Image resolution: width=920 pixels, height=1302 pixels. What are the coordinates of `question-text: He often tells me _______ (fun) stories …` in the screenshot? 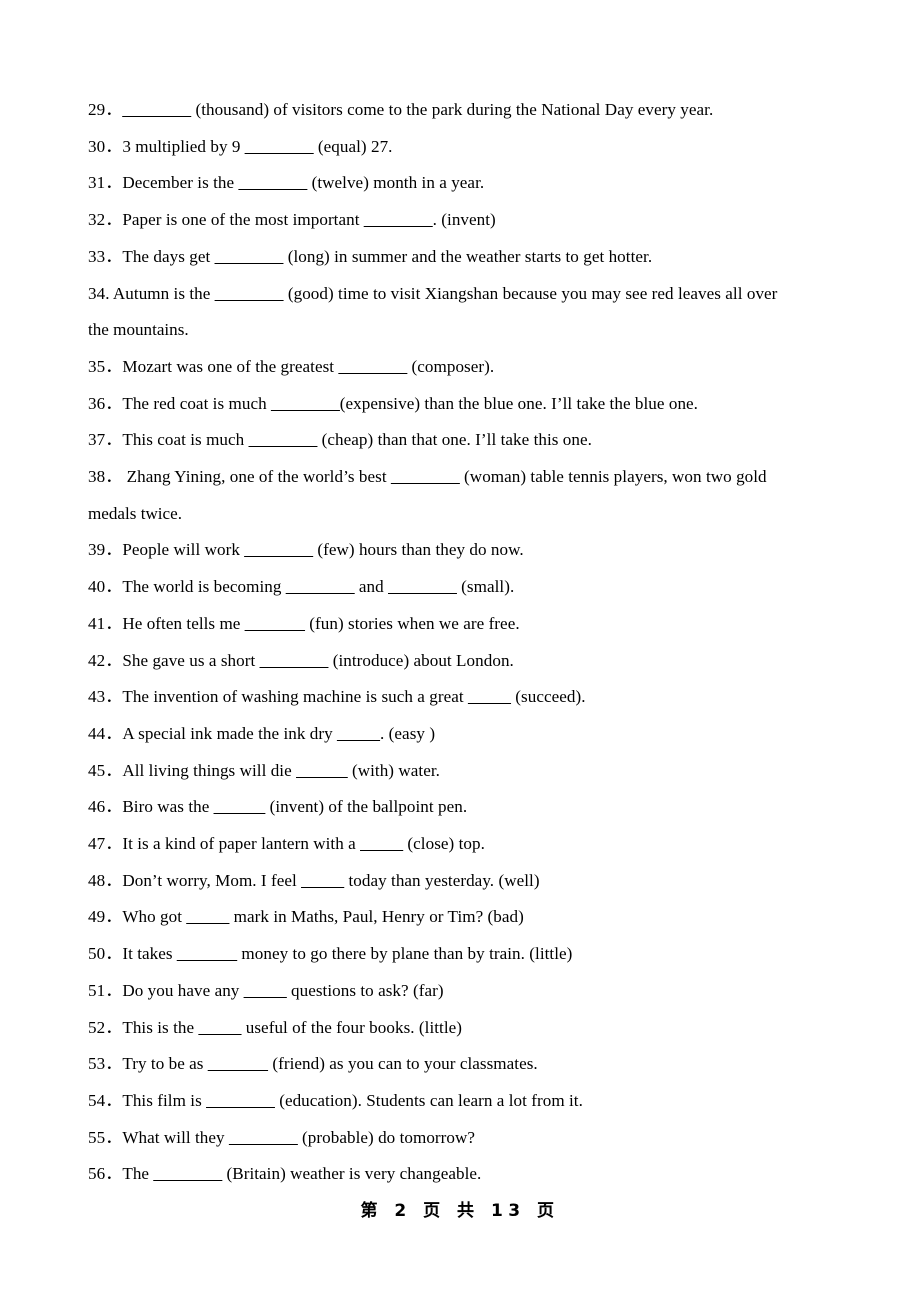 It's located at (320, 623).